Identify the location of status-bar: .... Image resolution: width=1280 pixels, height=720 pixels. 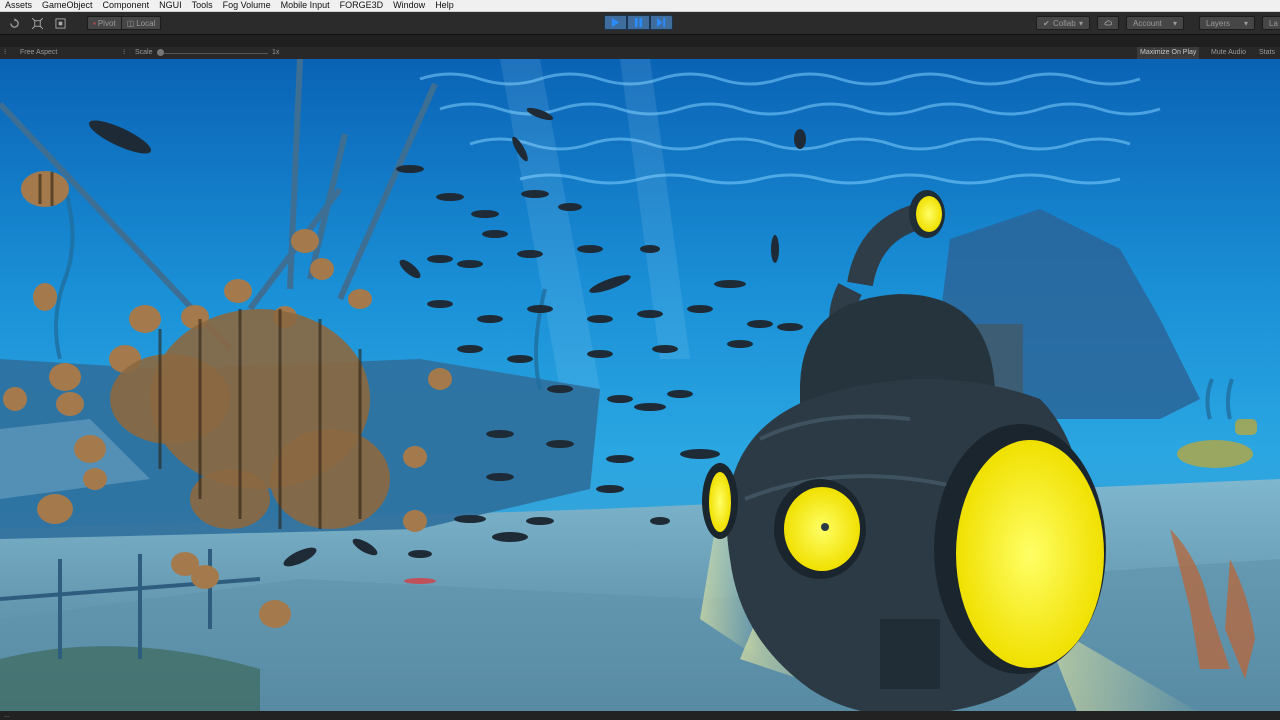
(640, 715).